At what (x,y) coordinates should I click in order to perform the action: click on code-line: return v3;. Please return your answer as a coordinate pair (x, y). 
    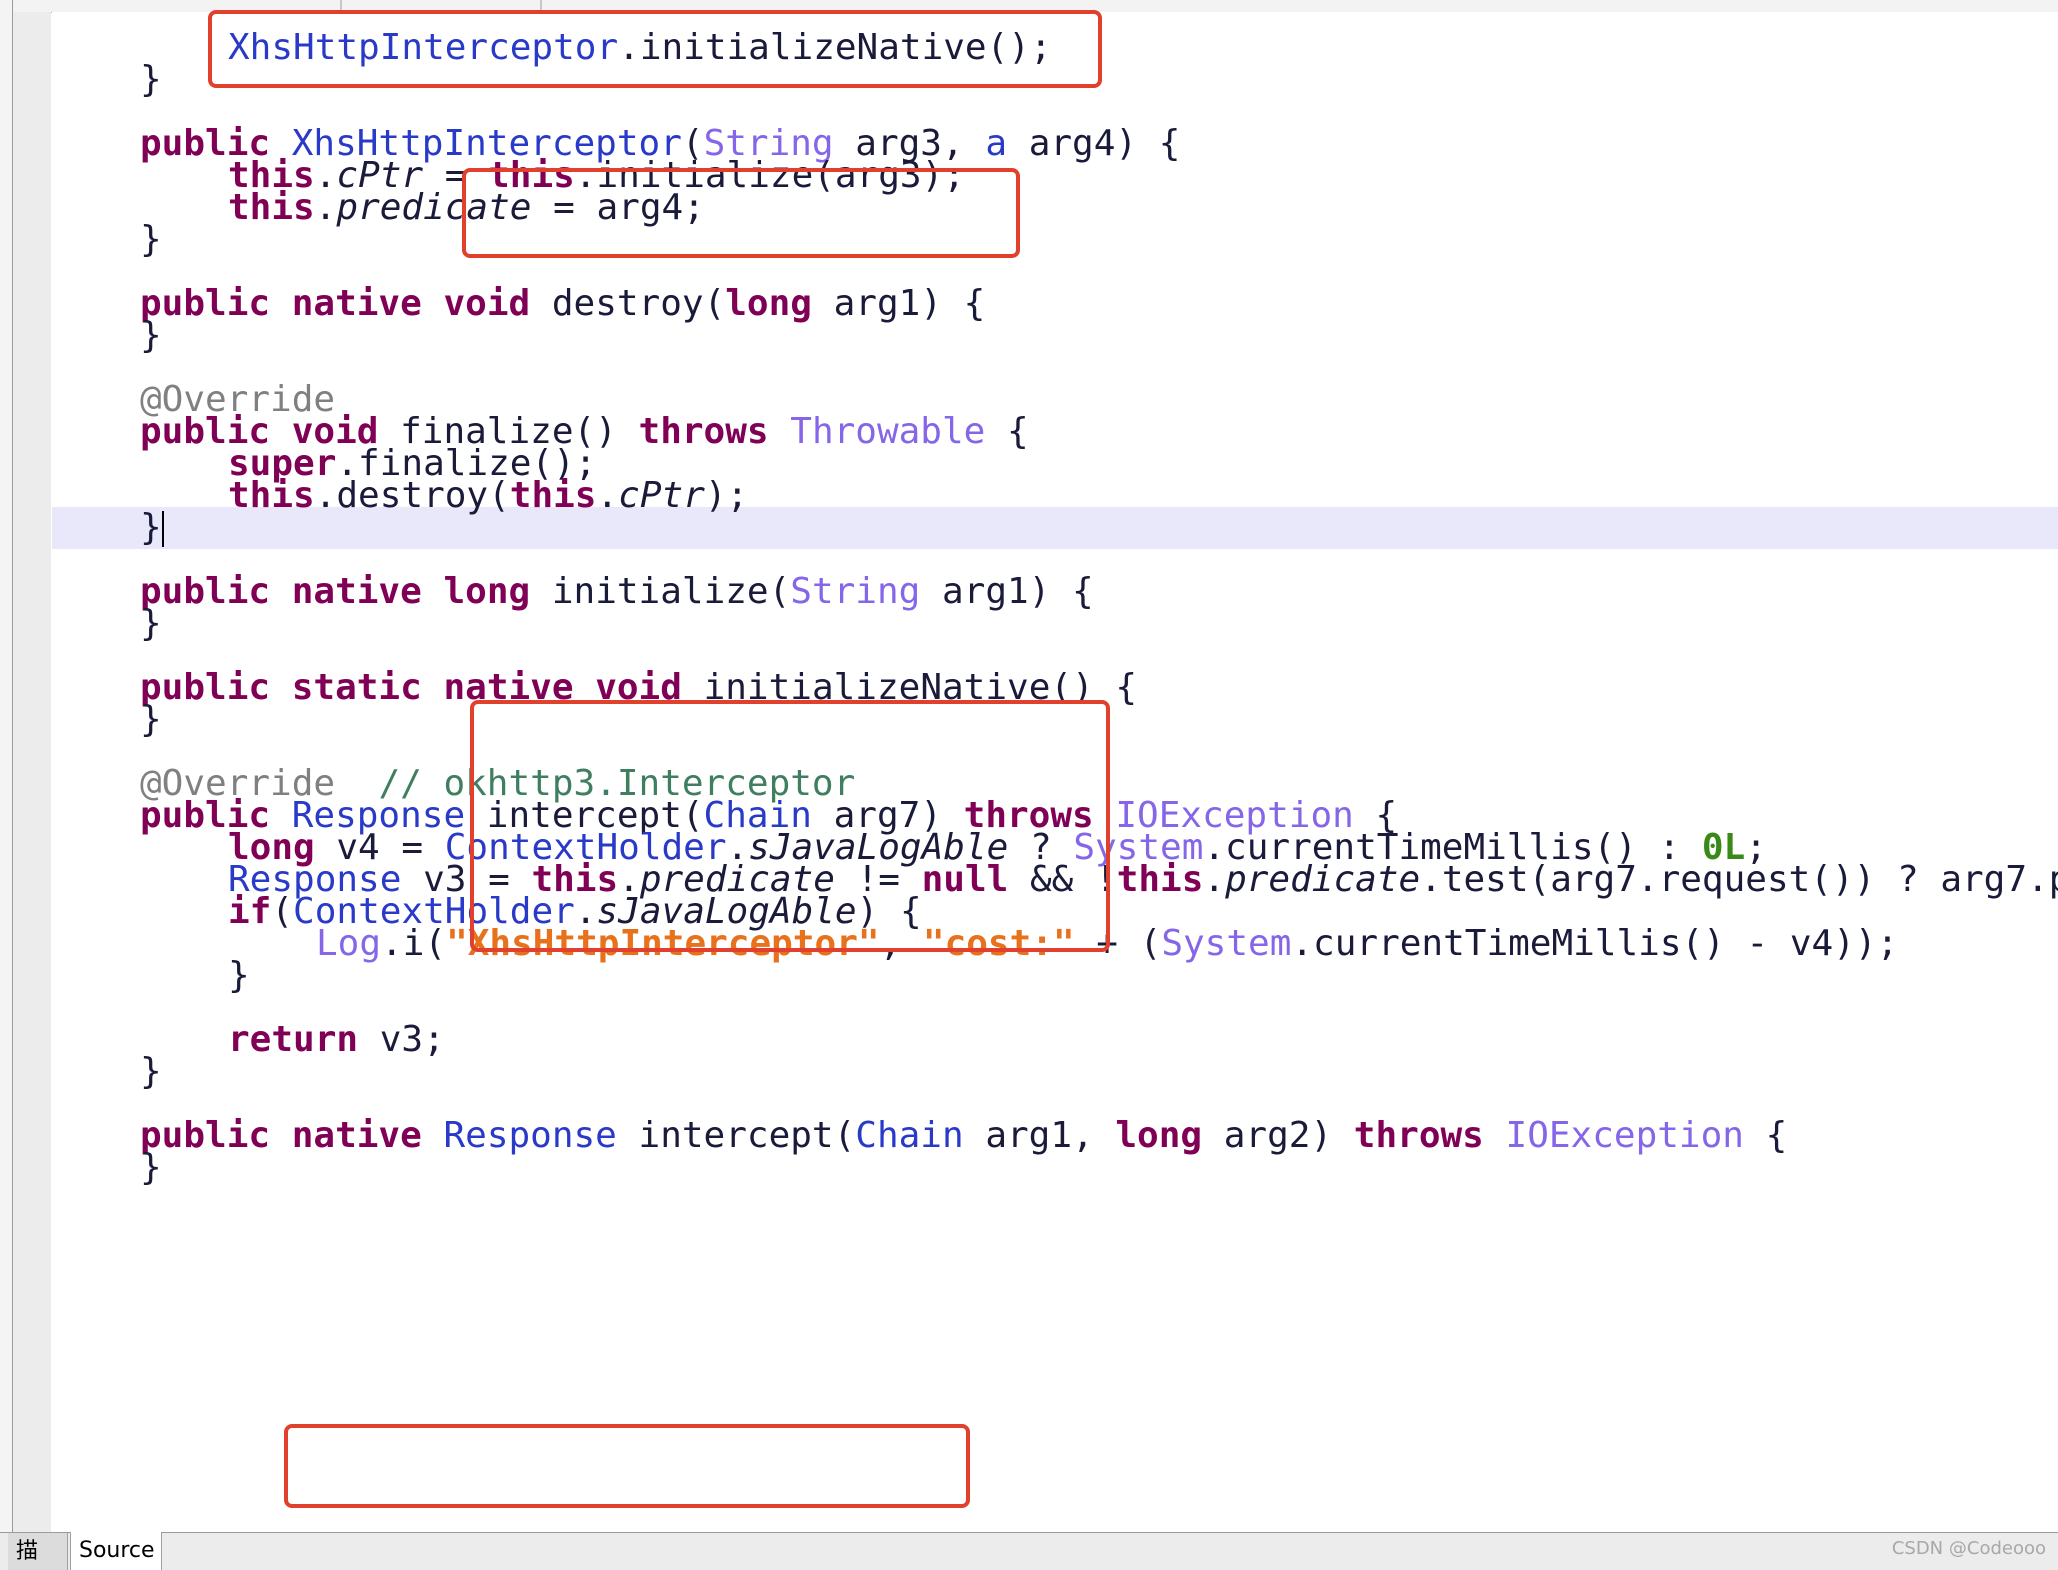
    Looking at the image, I should click on (336, 1040).